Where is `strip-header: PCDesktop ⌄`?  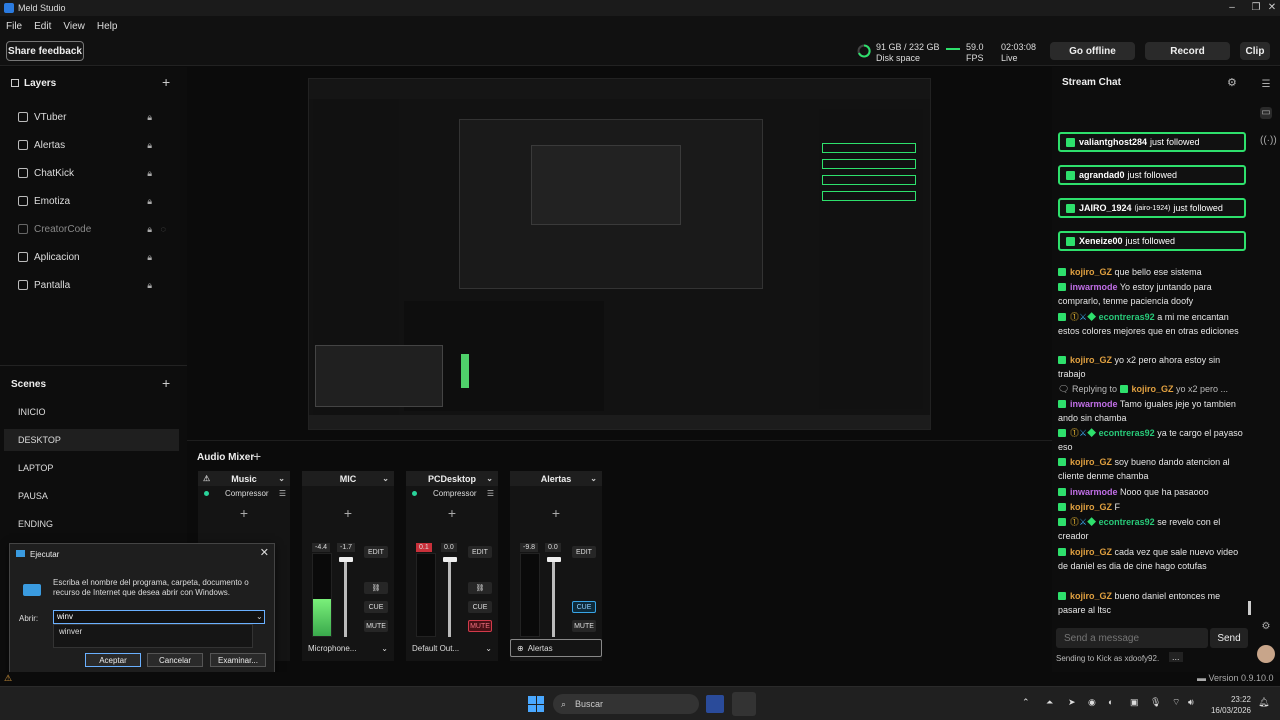
strip-header: PCDesktop ⌄ is located at coordinates (452, 478).